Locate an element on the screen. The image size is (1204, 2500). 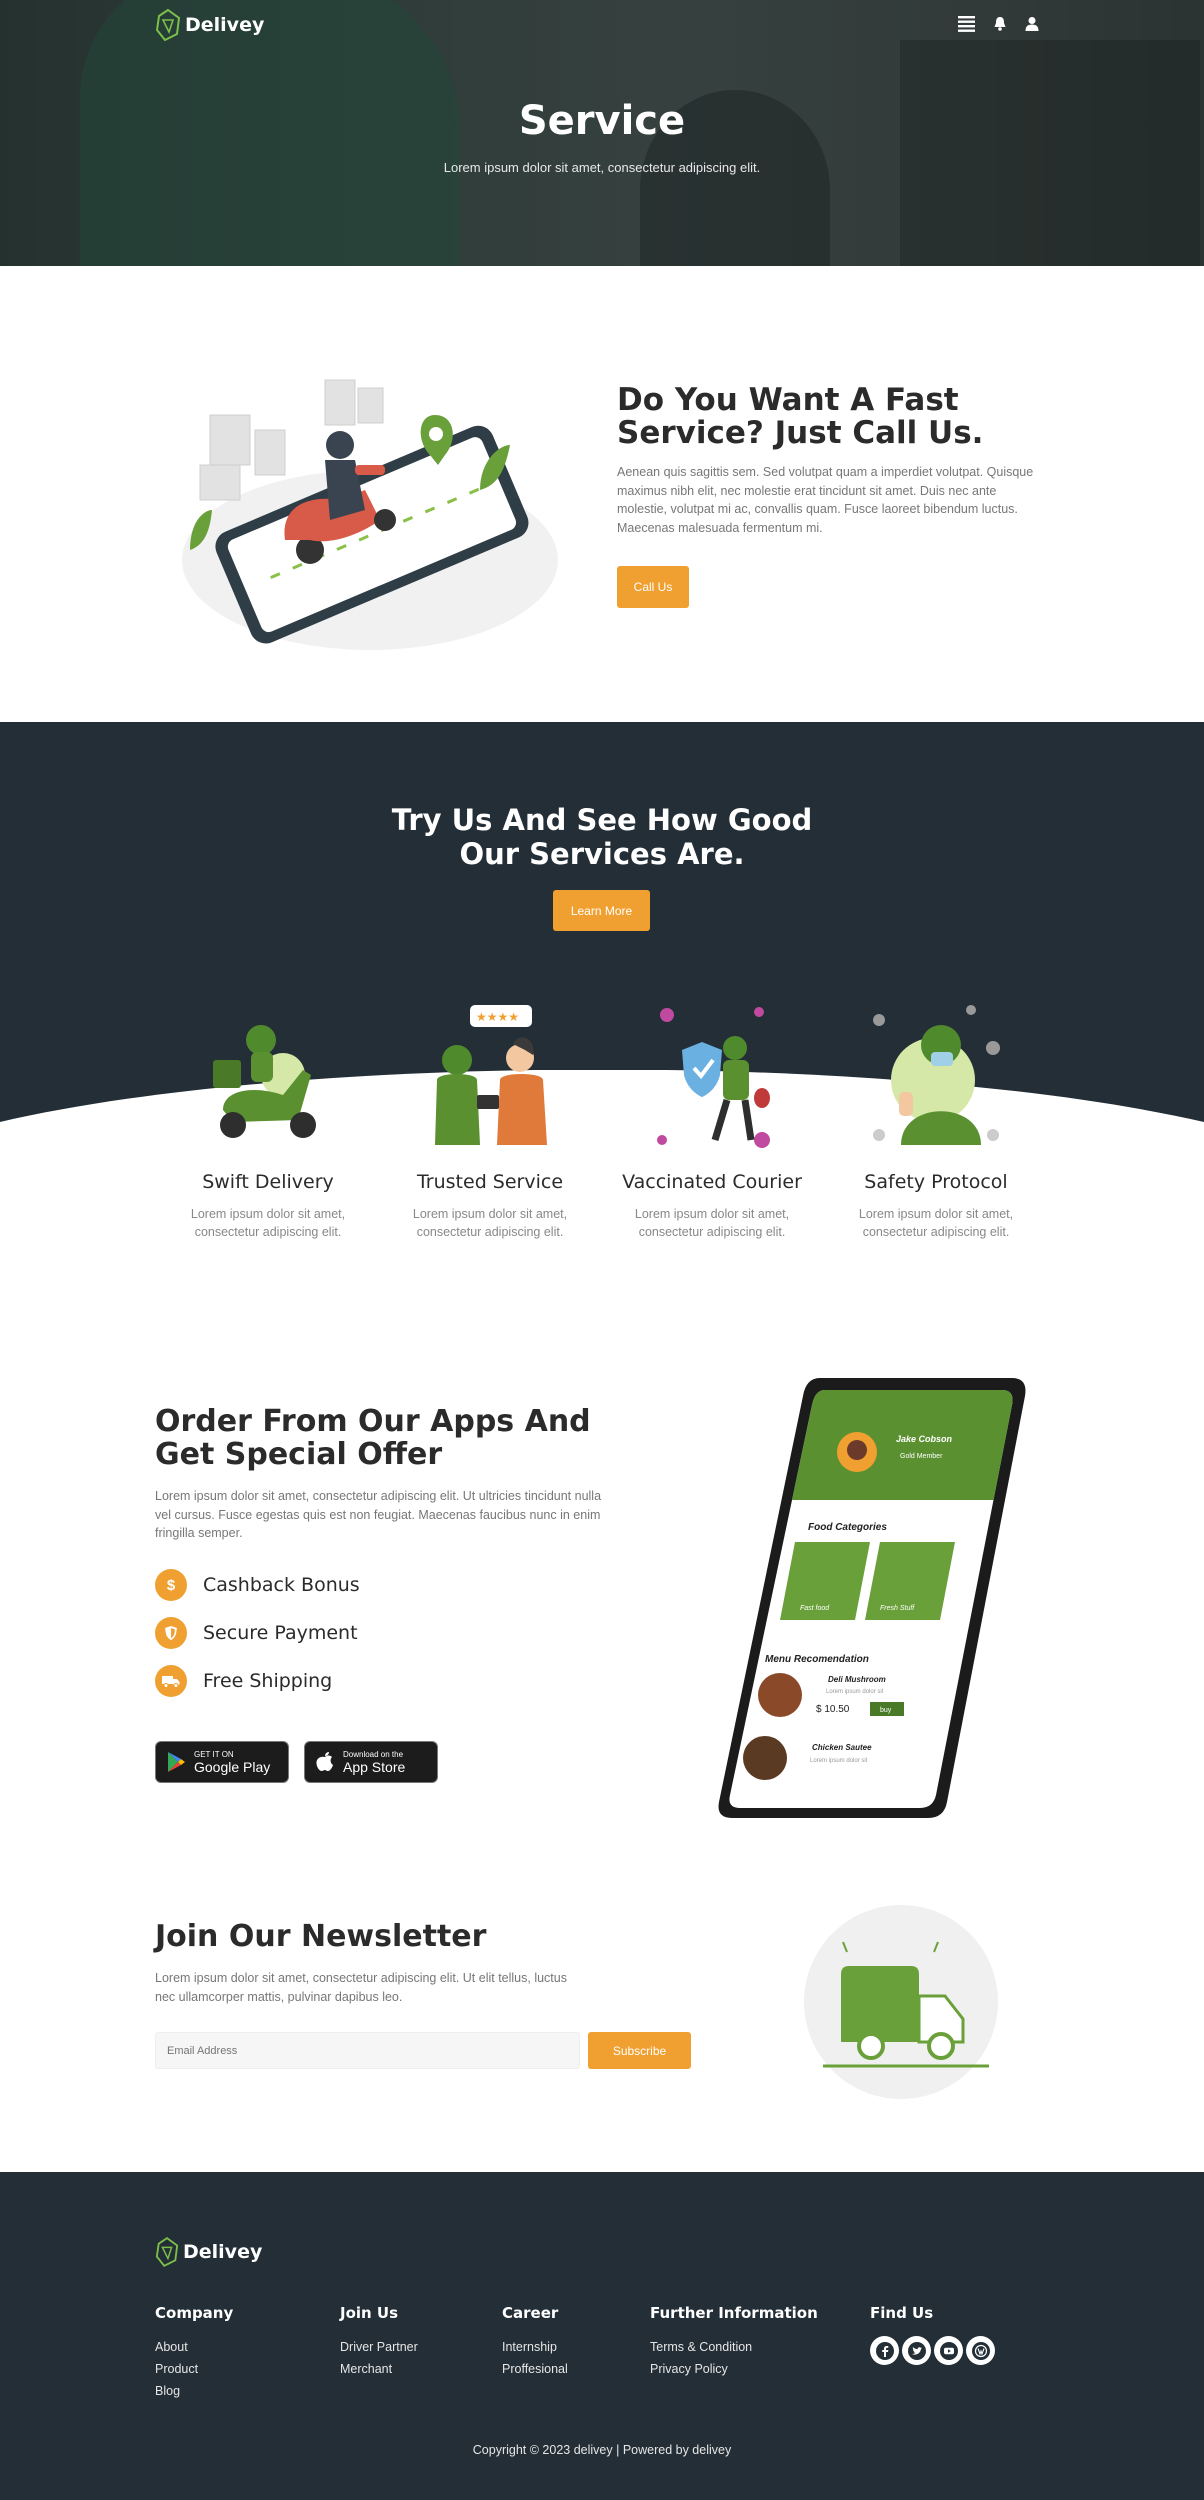
bell-icon is located at coordinates (1000, 26).